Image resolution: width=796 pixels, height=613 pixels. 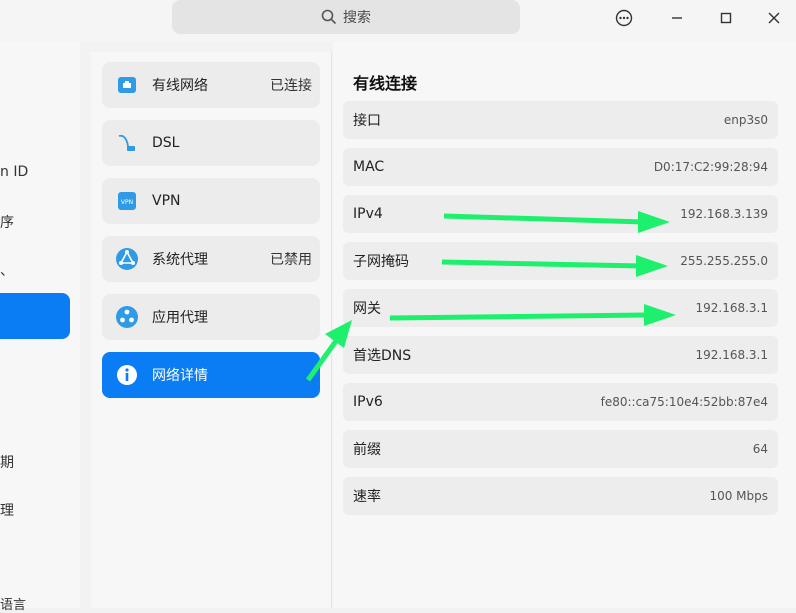 I want to click on minimize-button, so click(x=677, y=18).